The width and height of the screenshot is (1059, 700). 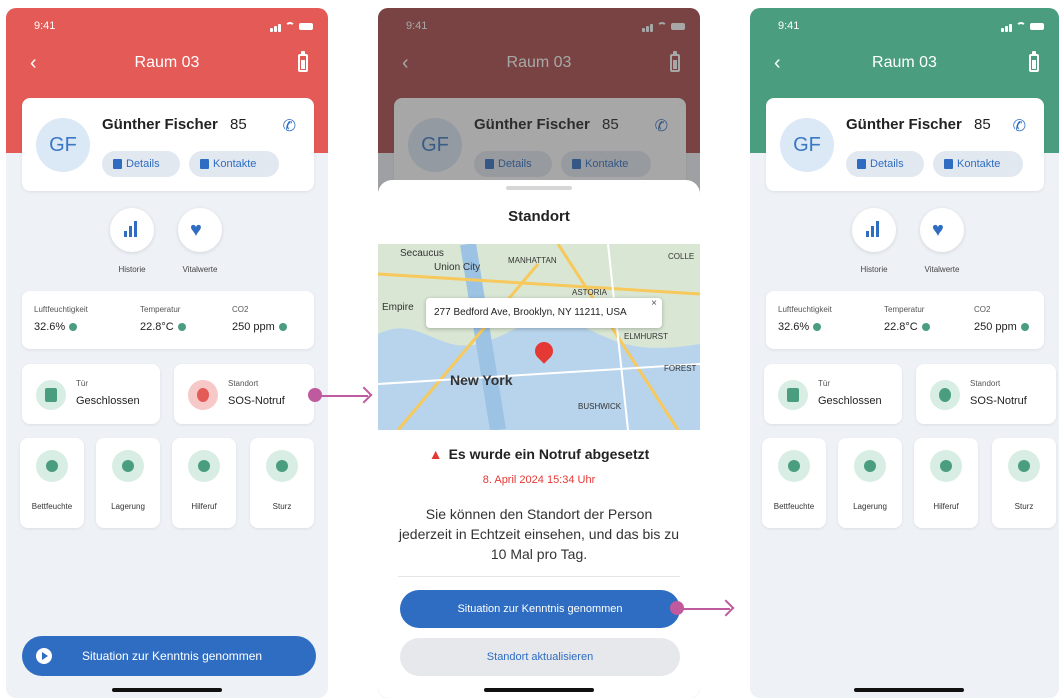 I want to click on co2-status-icon, so click(x=282, y=327).